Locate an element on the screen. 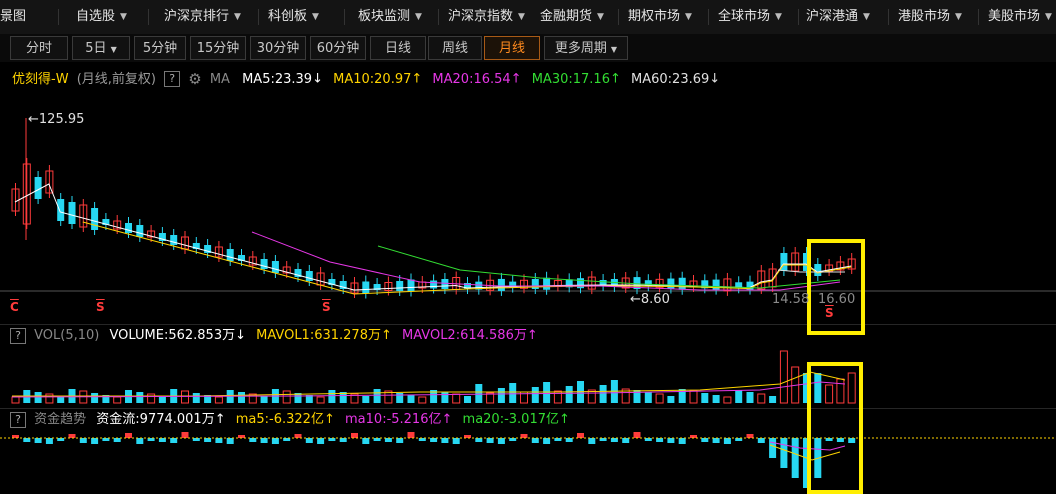  price-range-left: 14.58 is located at coordinates (791, 299).